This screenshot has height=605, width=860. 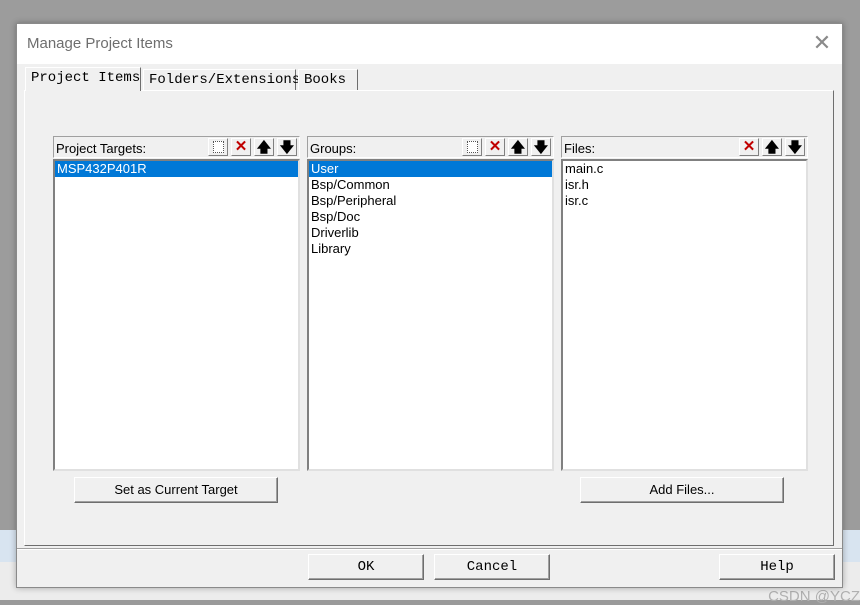 What do you see at coordinates (430, 217) in the screenshot?
I see `list-item: Bsp/Doc` at bounding box center [430, 217].